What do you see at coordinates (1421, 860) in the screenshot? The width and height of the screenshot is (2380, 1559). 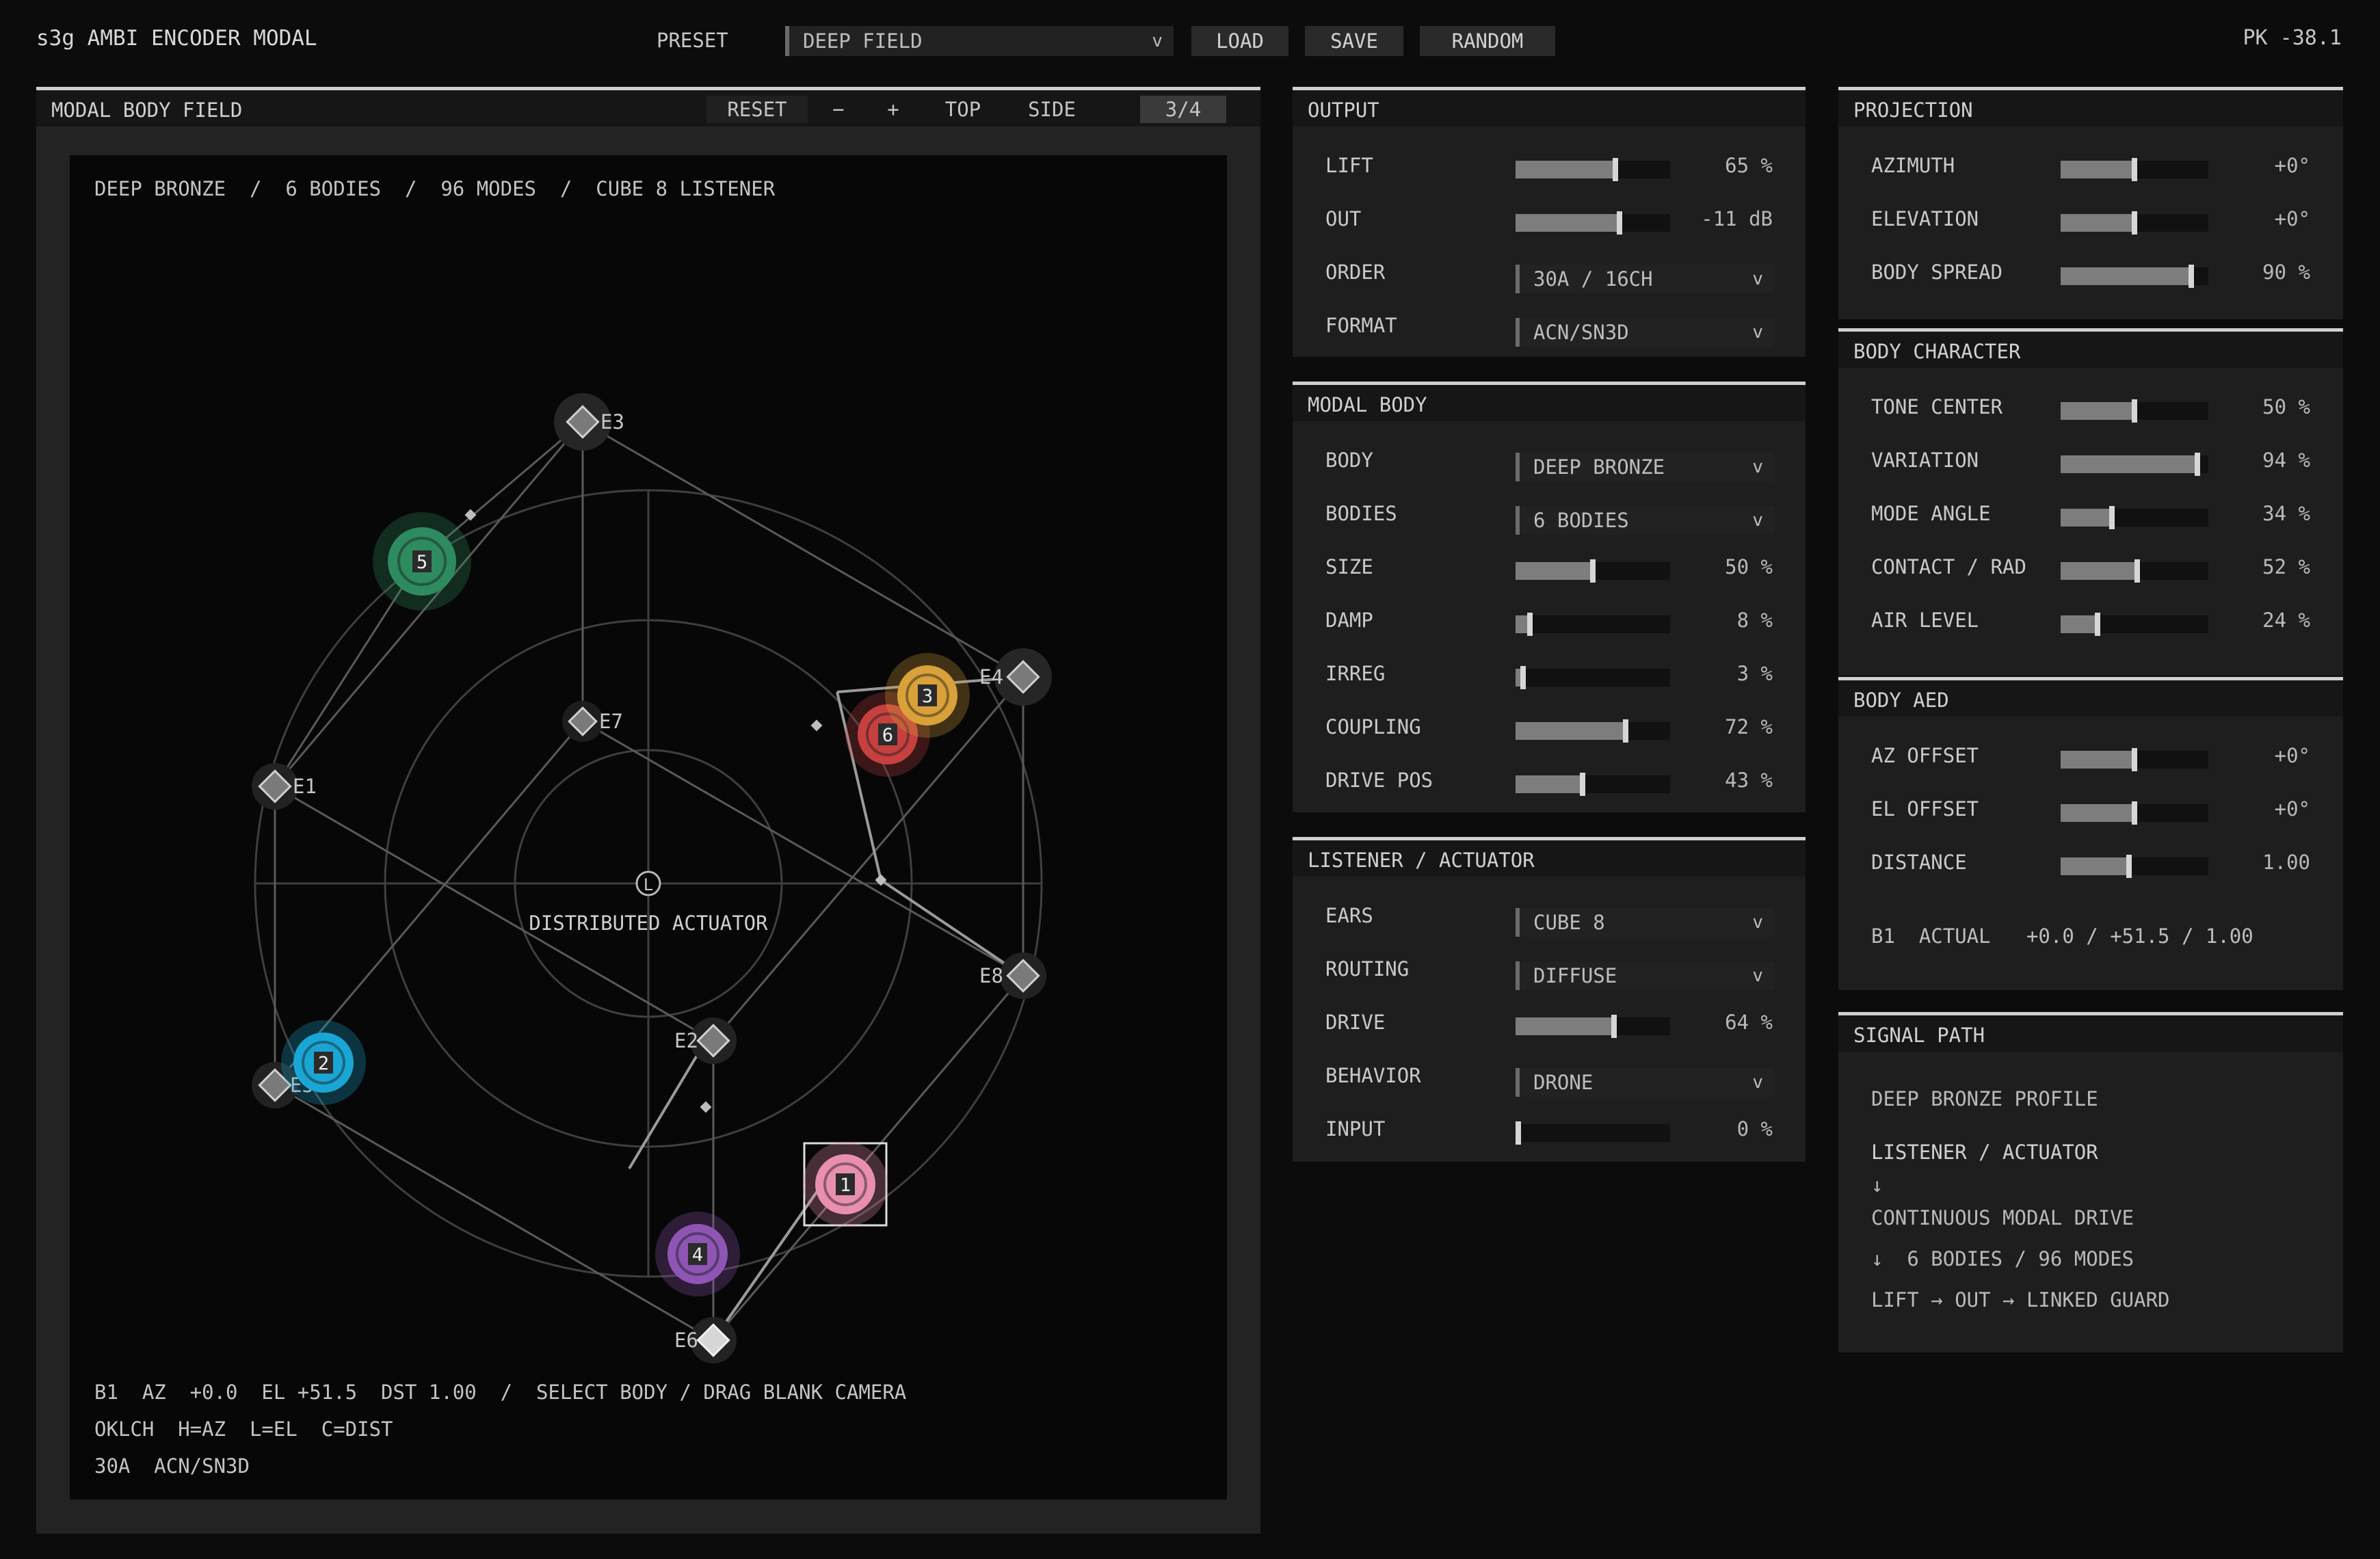 I see `listener-title: LISTENER / ACTUATOR` at bounding box center [1421, 860].